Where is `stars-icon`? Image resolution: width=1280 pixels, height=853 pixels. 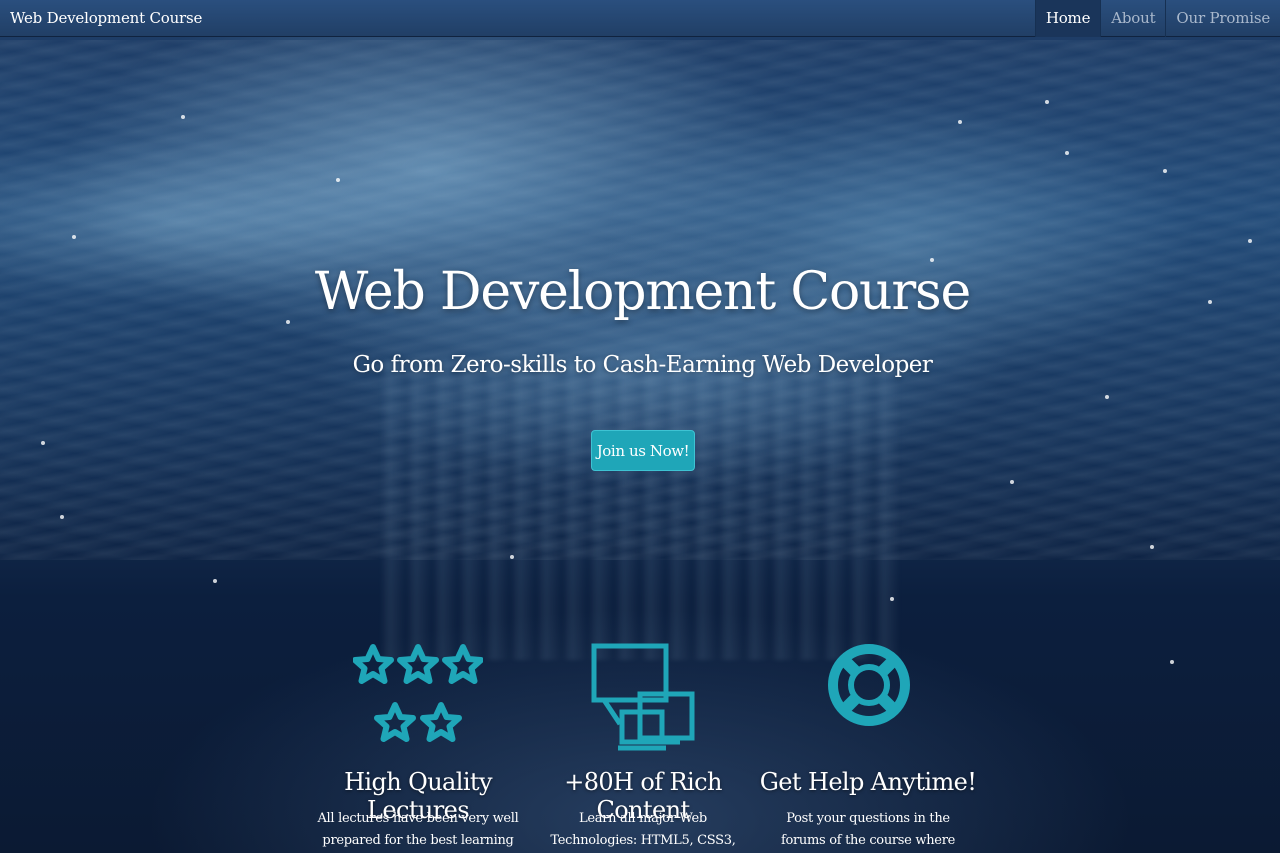
stars-icon is located at coordinates (418, 700).